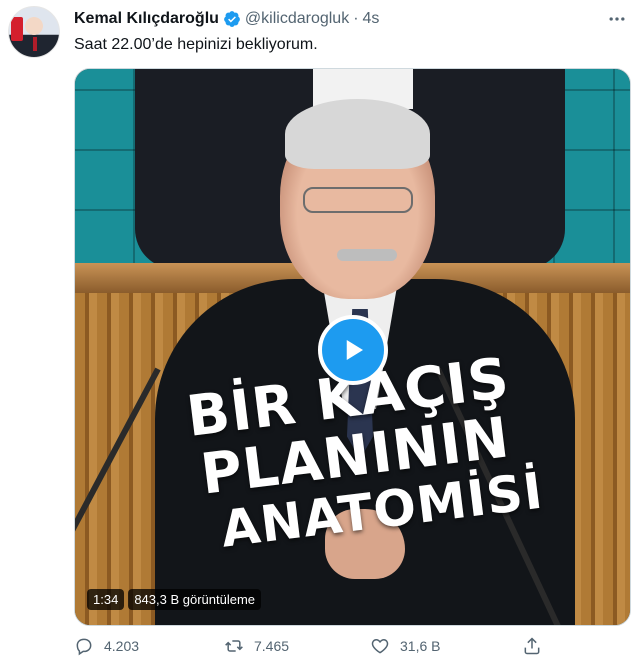 The height and width of the screenshot is (670, 640). I want to click on tweet-text: Saat 22.00’de hepinizi bekliyorum., so click(196, 44).